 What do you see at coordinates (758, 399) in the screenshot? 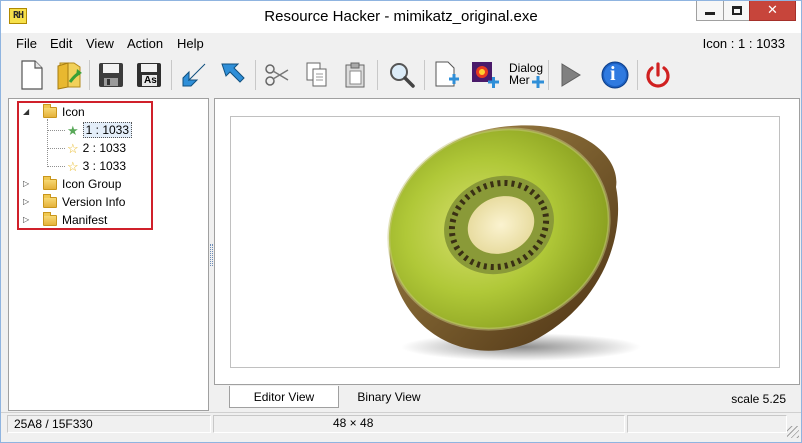
I see `scale-label: scale 5.25` at bounding box center [758, 399].